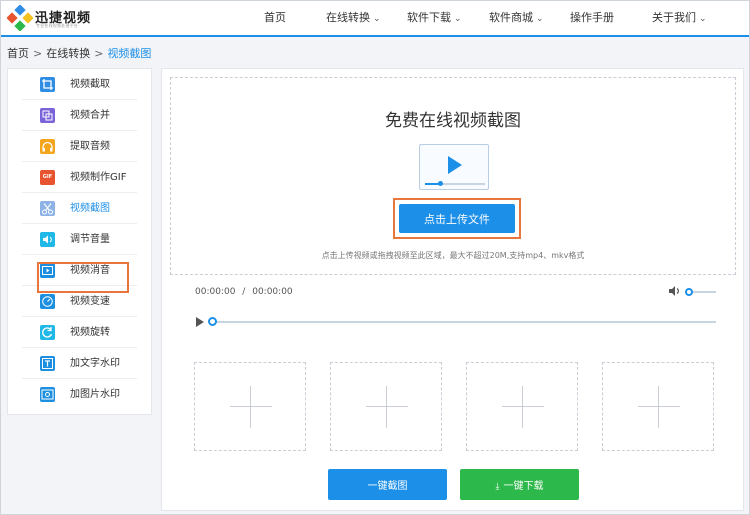 Image resolution: width=750 pixels, height=515 pixels. Describe the element at coordinates (90, 115) in the screenshot. I see `sidebar-item-label: 视频合并` at that location.